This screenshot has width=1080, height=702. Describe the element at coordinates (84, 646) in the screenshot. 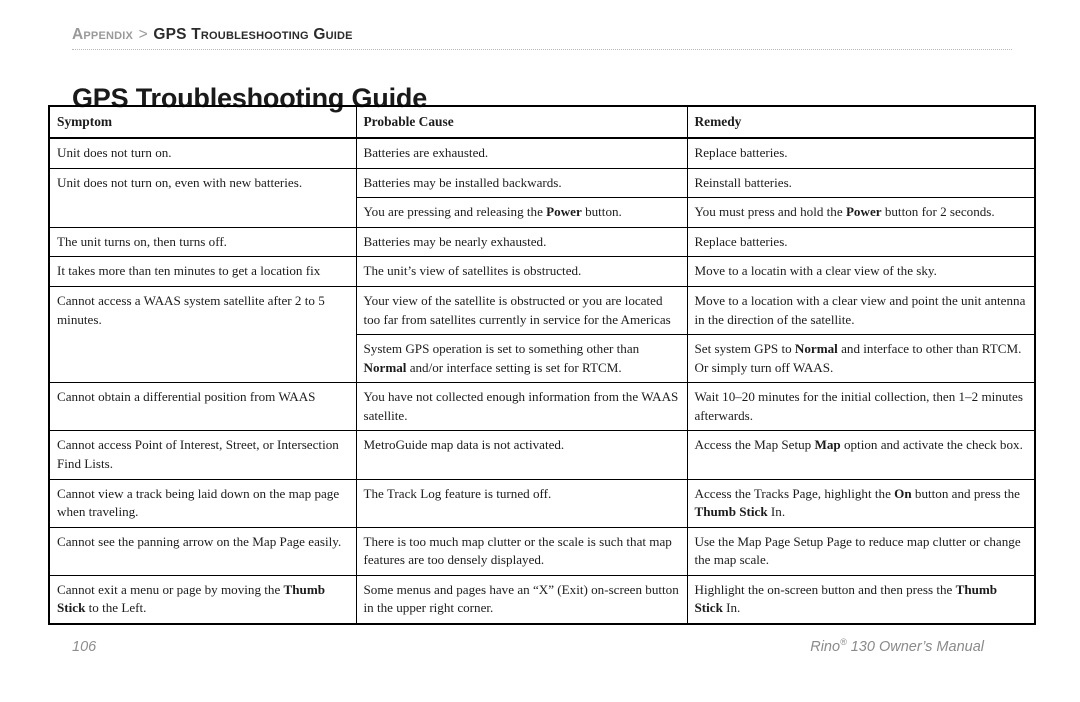

I see `page-number: 106` at that location.